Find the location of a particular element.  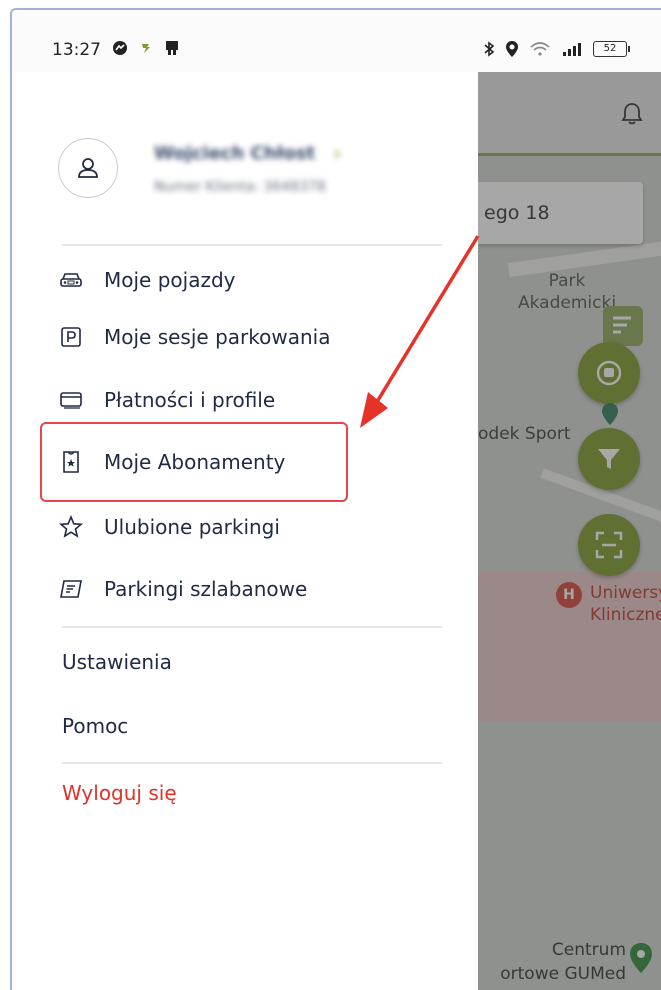

menu-item-label: Moje sesje parkowania is located at coordinates (217, 337).